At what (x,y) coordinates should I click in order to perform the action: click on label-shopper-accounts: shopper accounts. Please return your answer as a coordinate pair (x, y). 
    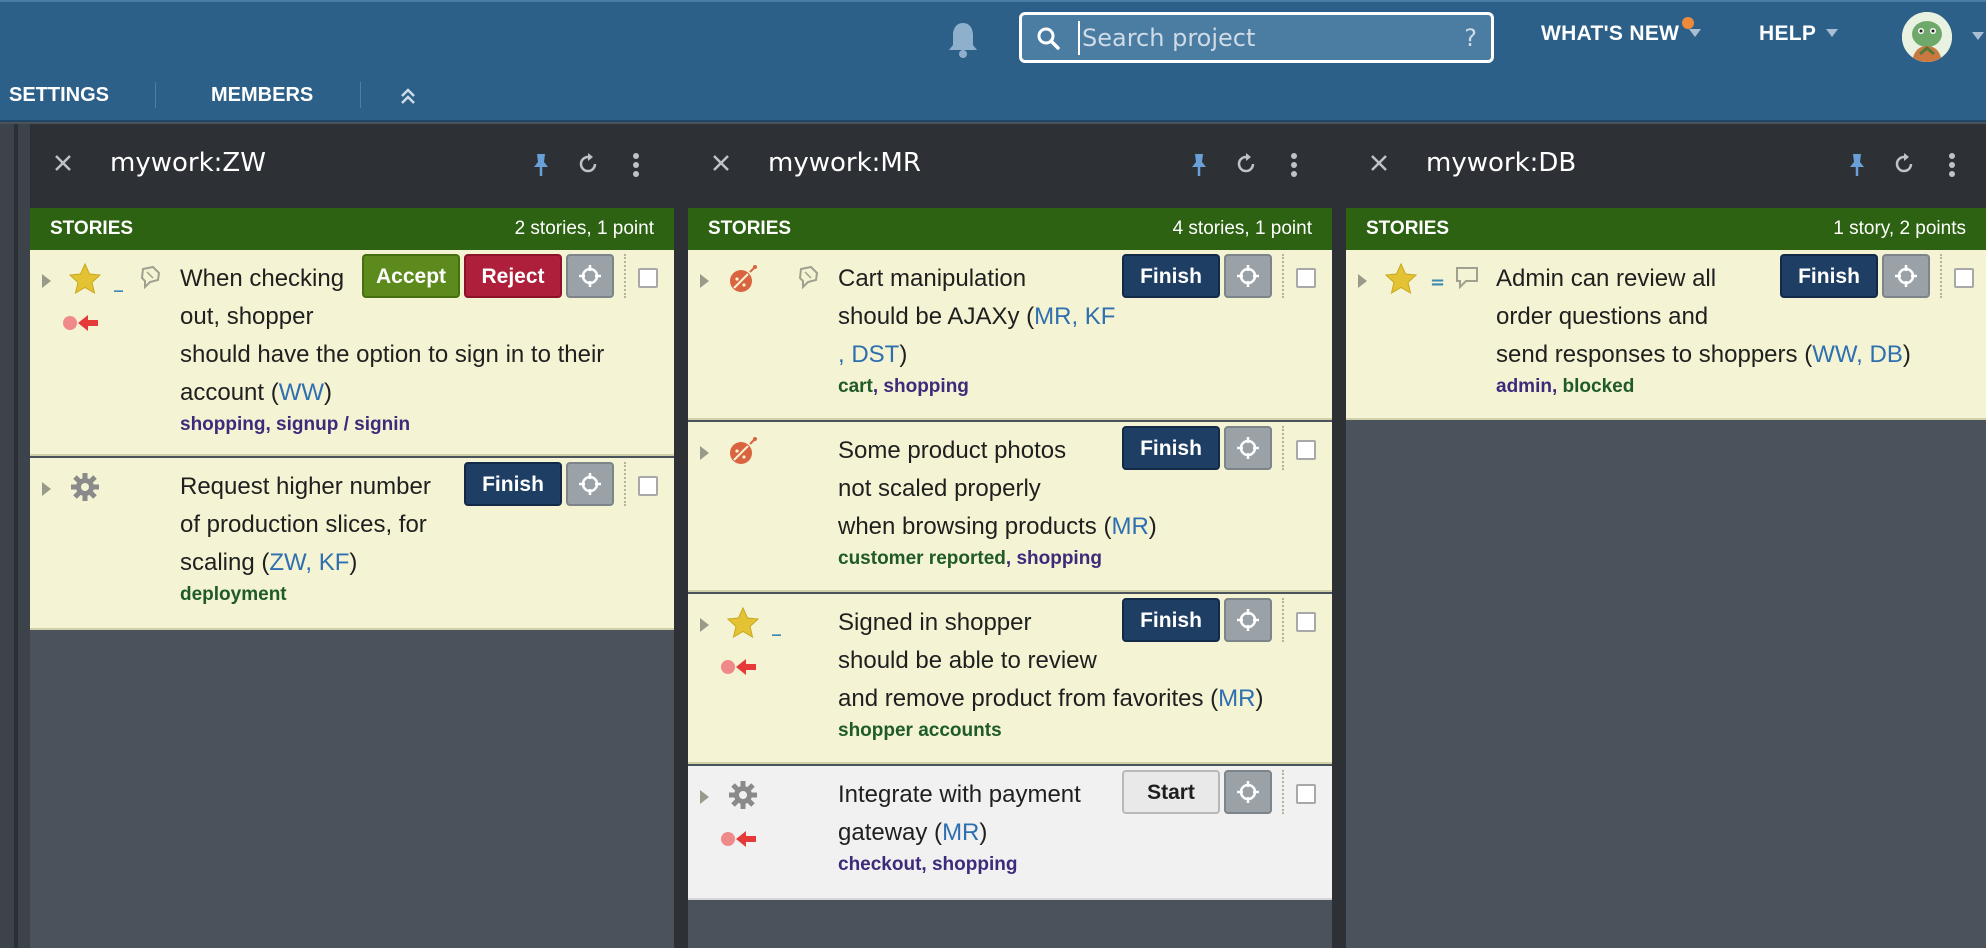
    Looking at the image, I should click on (920, 730).